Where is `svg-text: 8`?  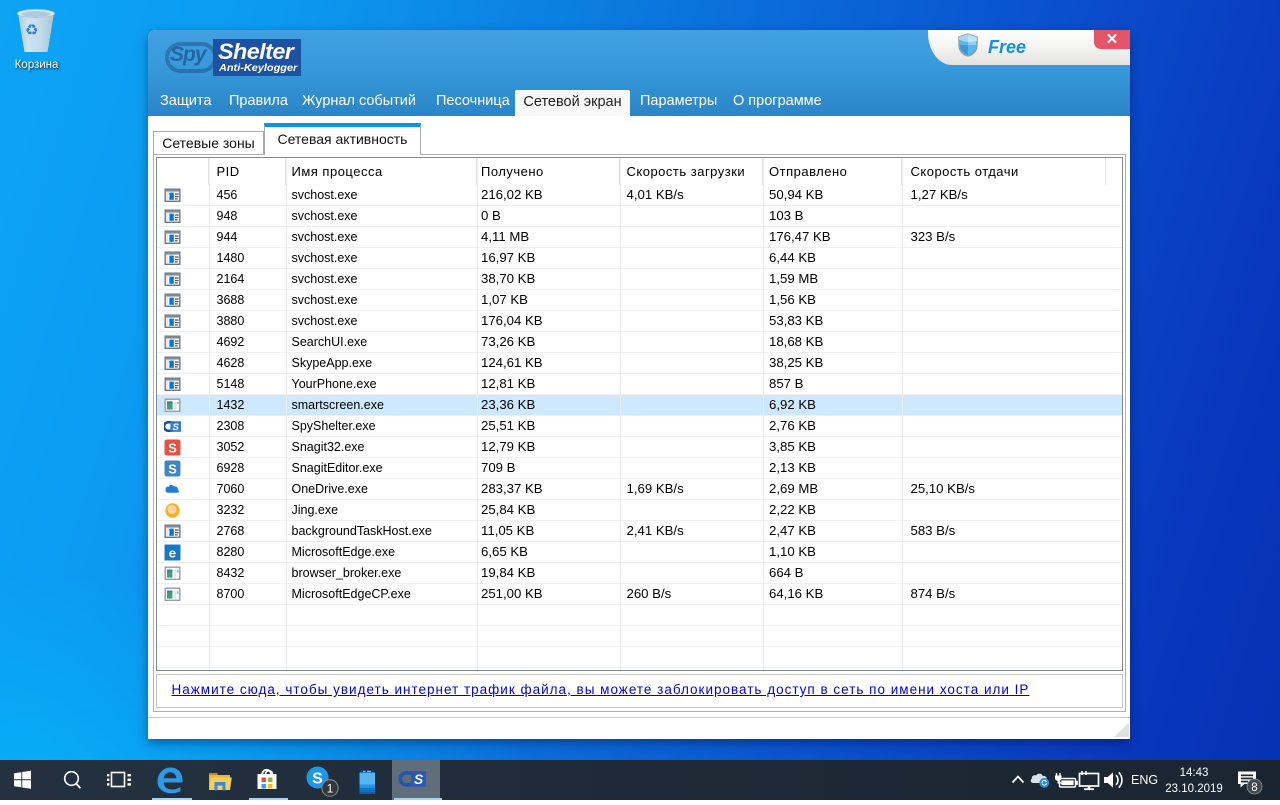 svg-text: 8 is located at coordinates (1254, 788).